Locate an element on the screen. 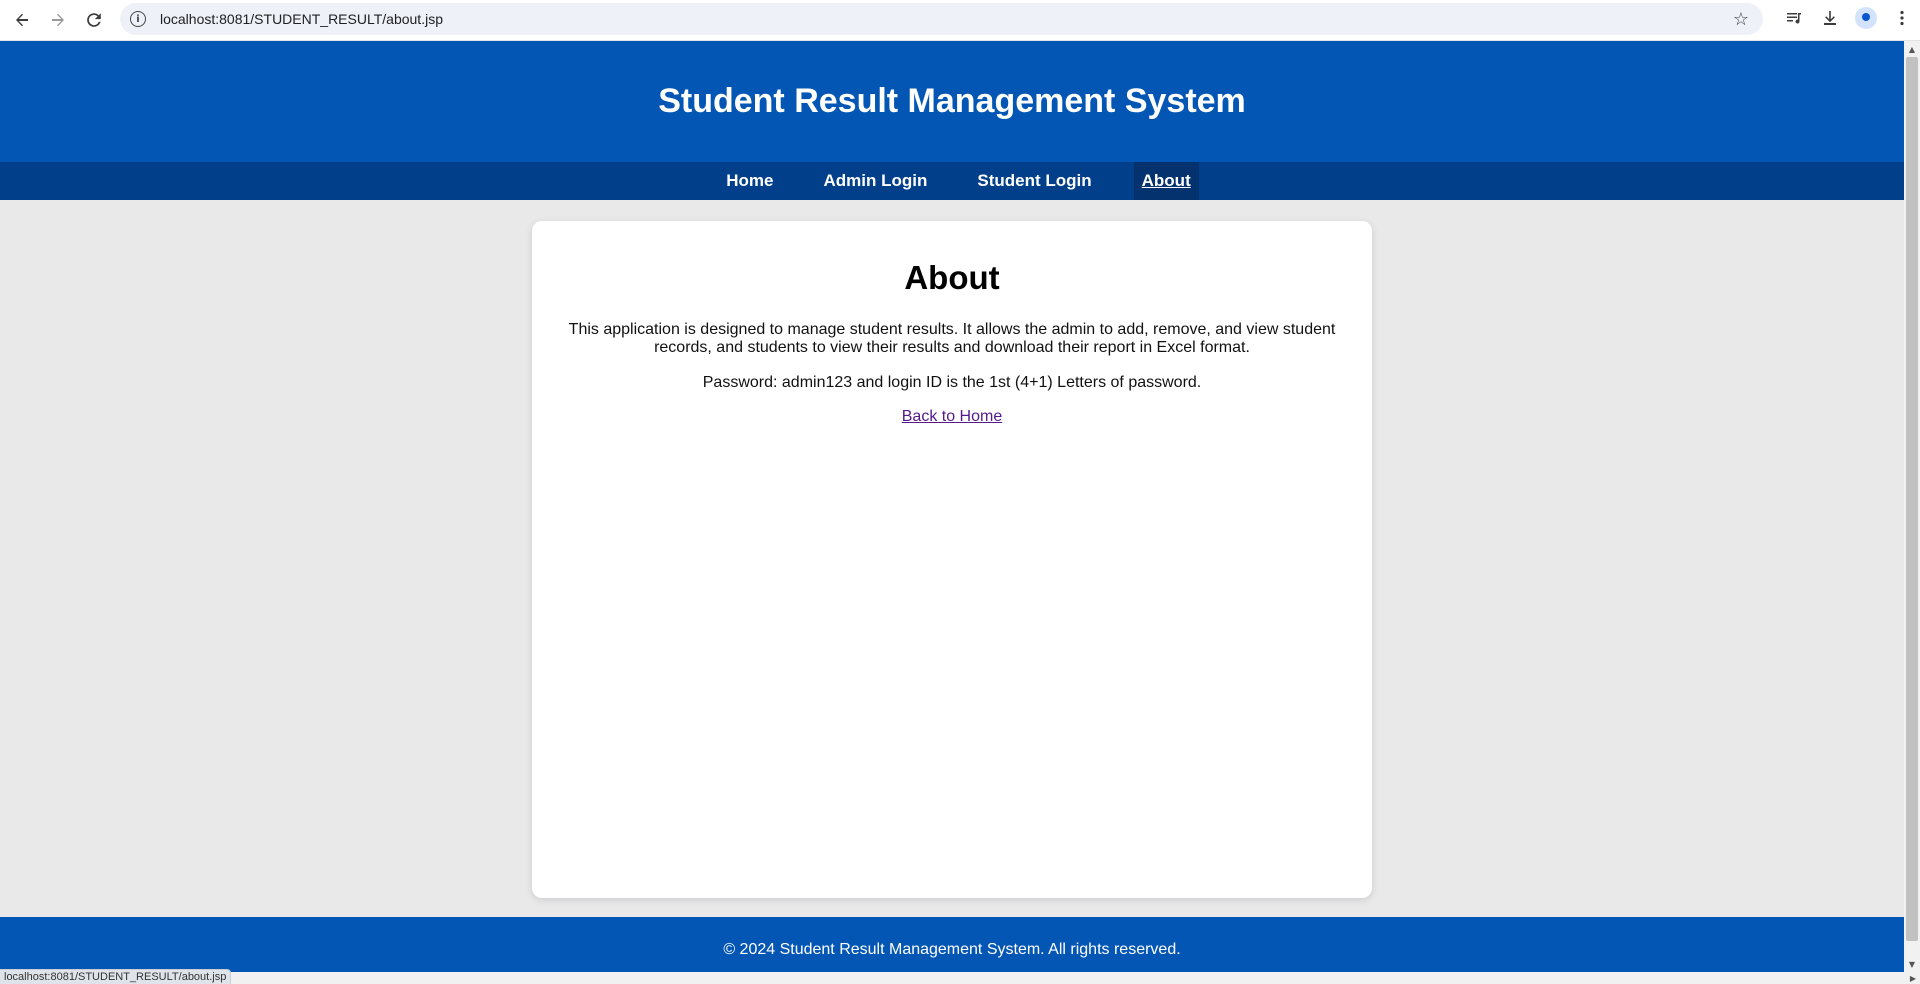 Image resolution: width=1920 pixels, height=984 pixels. url-text: localhost:8081/STUDENT_RESULT/about.jsp is located at coordinates (301, 19).